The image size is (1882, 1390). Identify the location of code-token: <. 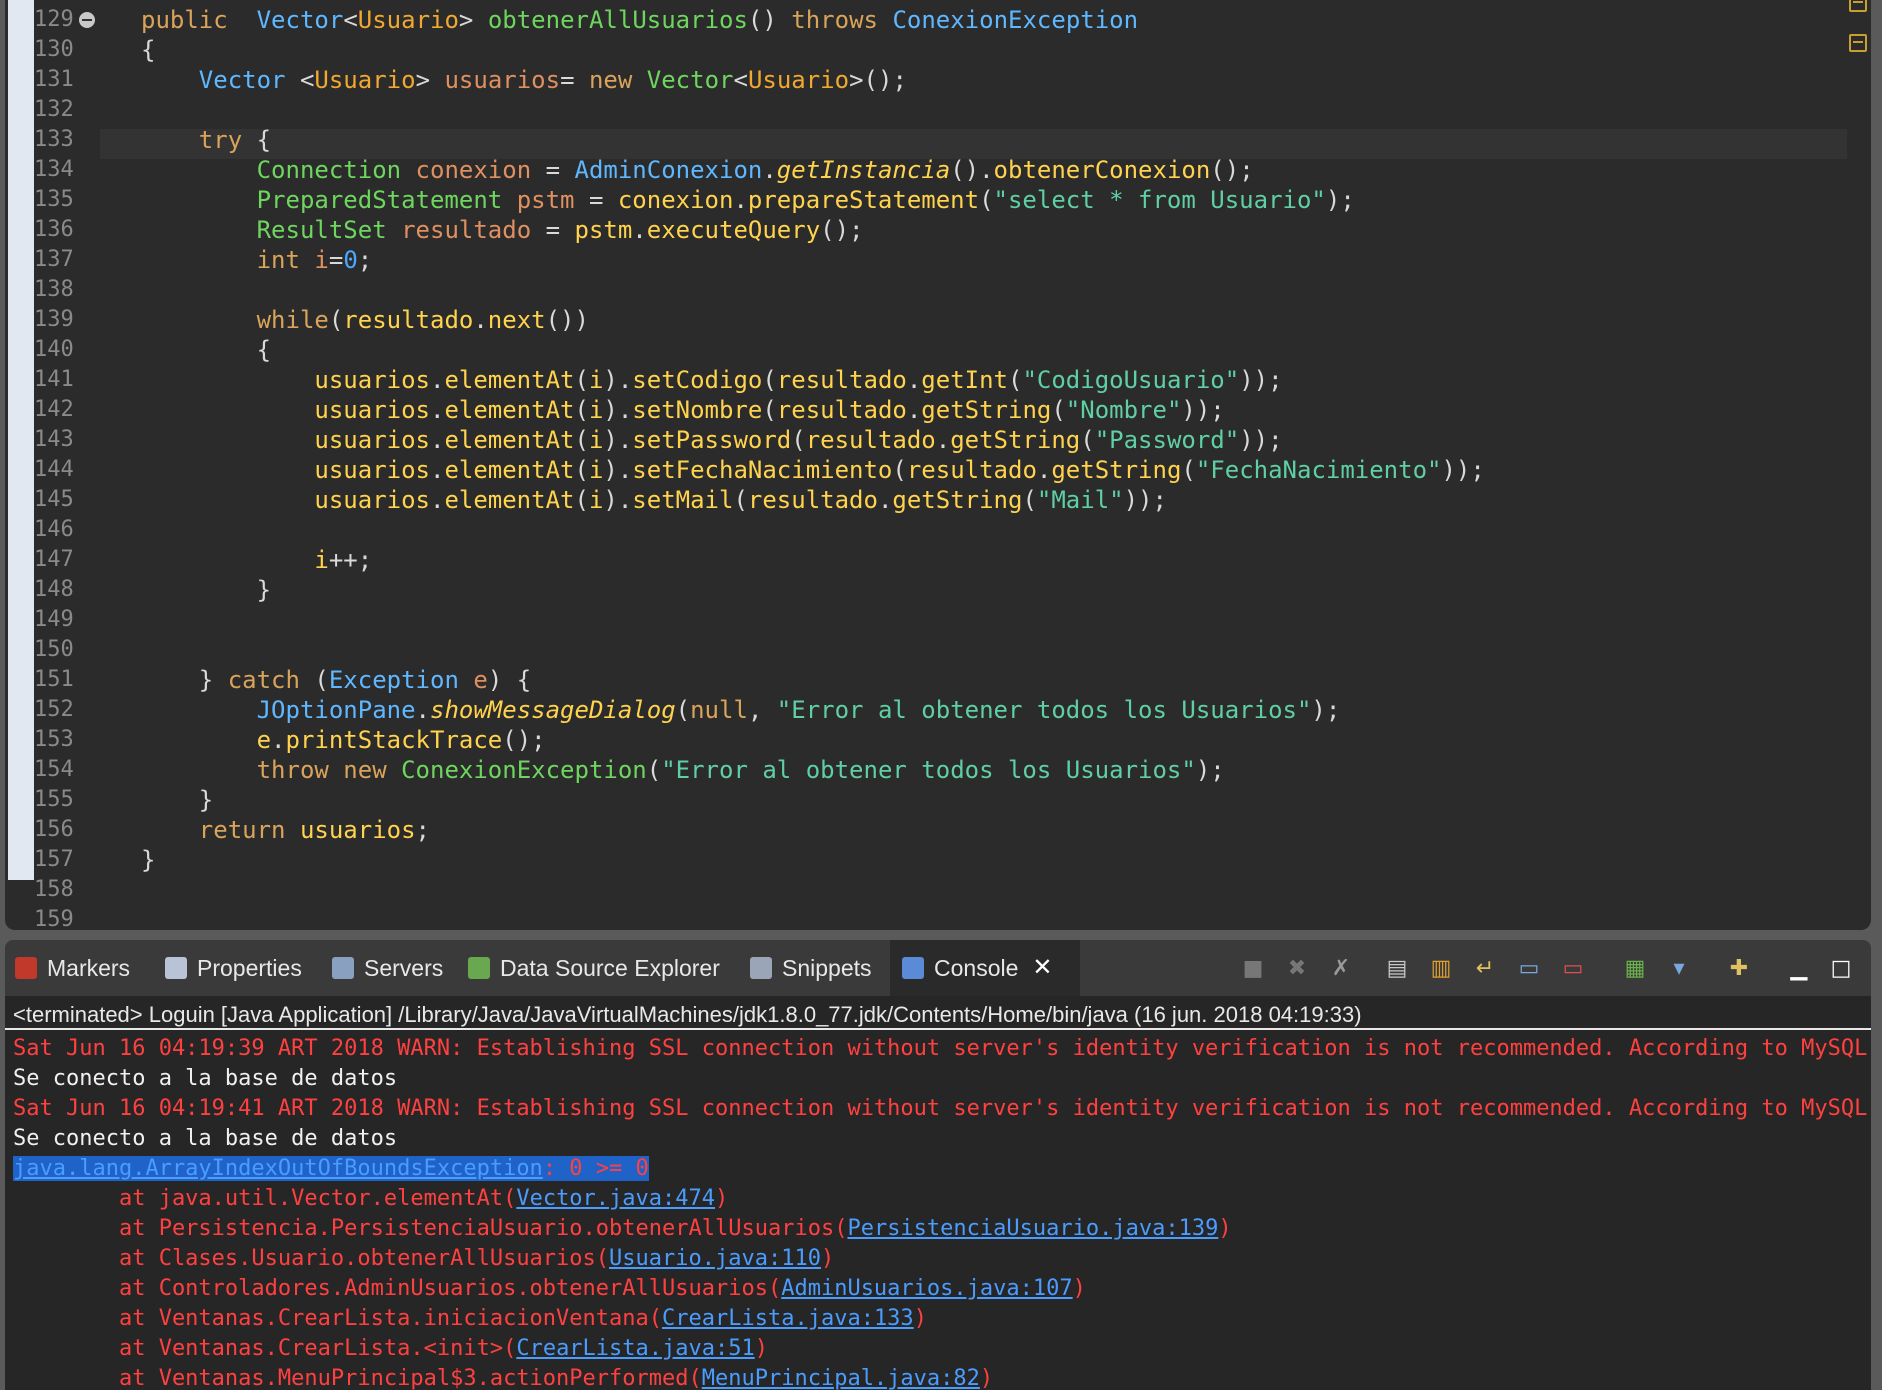
(307, 80).